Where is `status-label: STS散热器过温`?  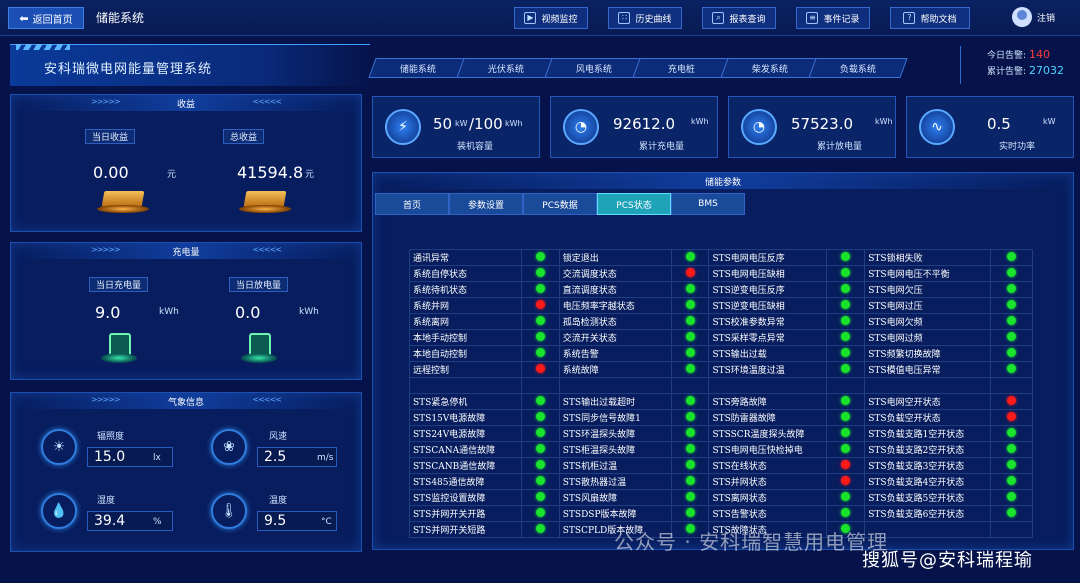 status-label: STS散热器过温 is located at coordinates (615, 481).